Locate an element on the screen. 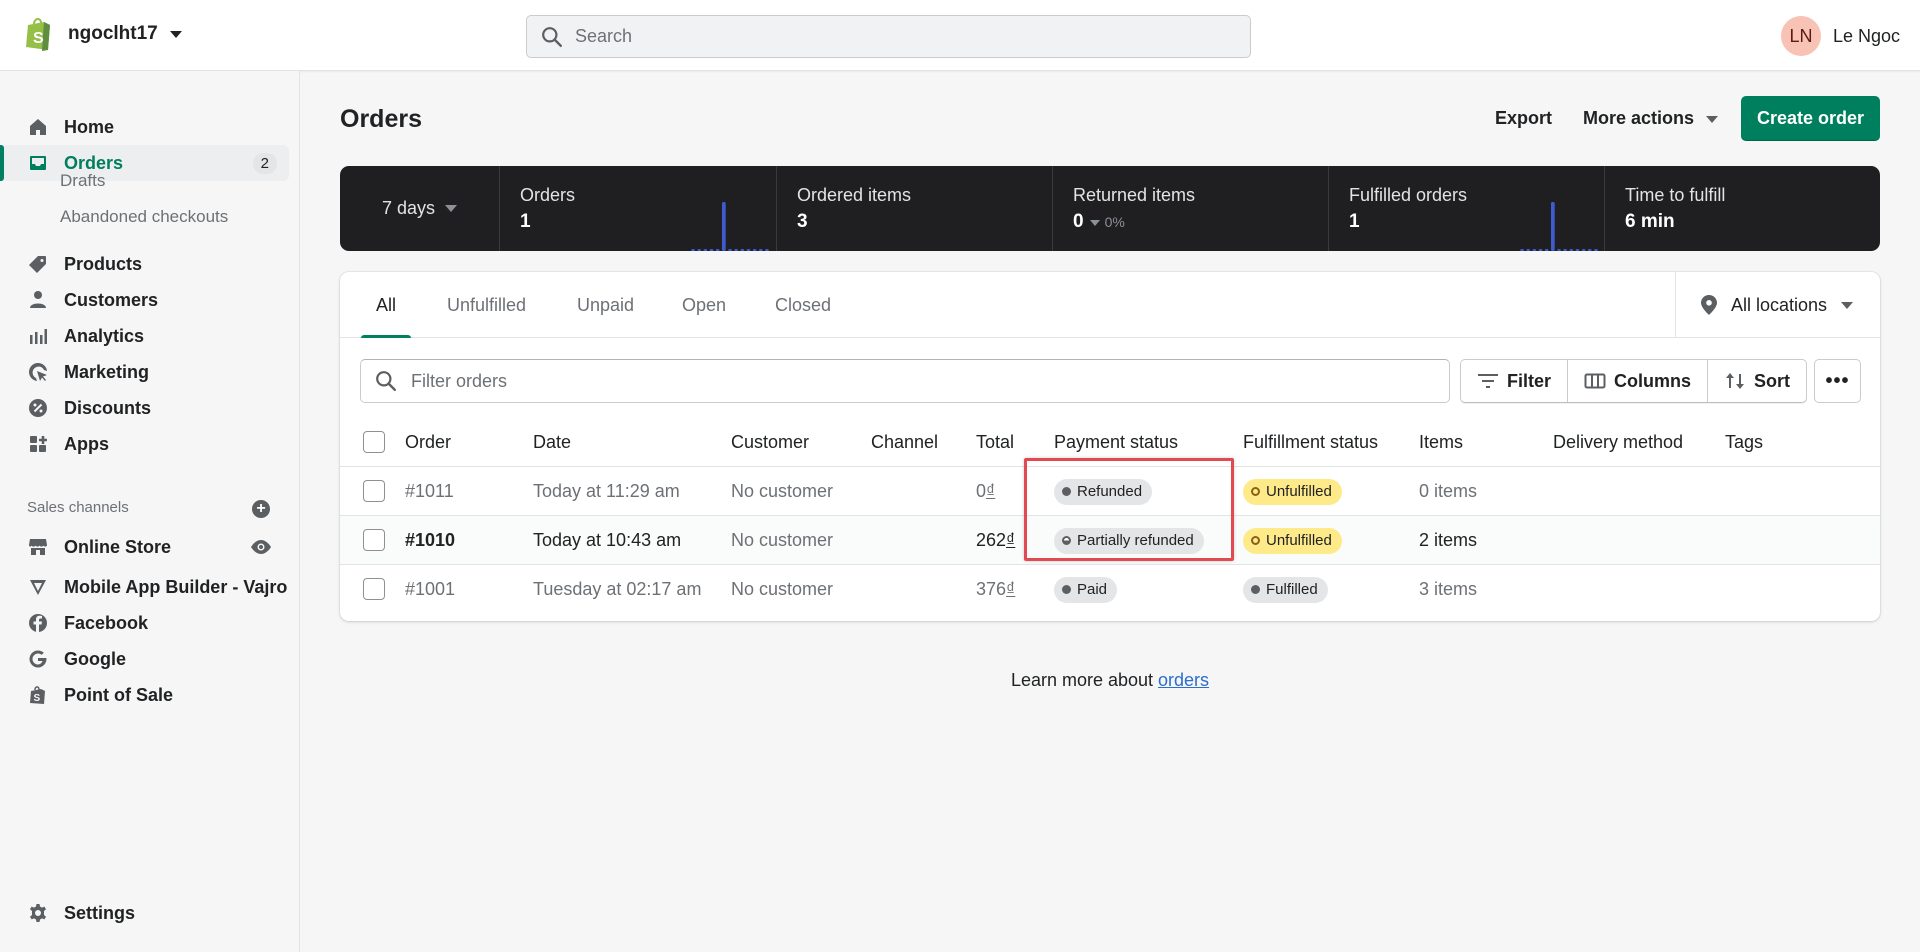 This screenshot has width=1920, height=952. column-header-total: Total is located at coordinates (995, 442).